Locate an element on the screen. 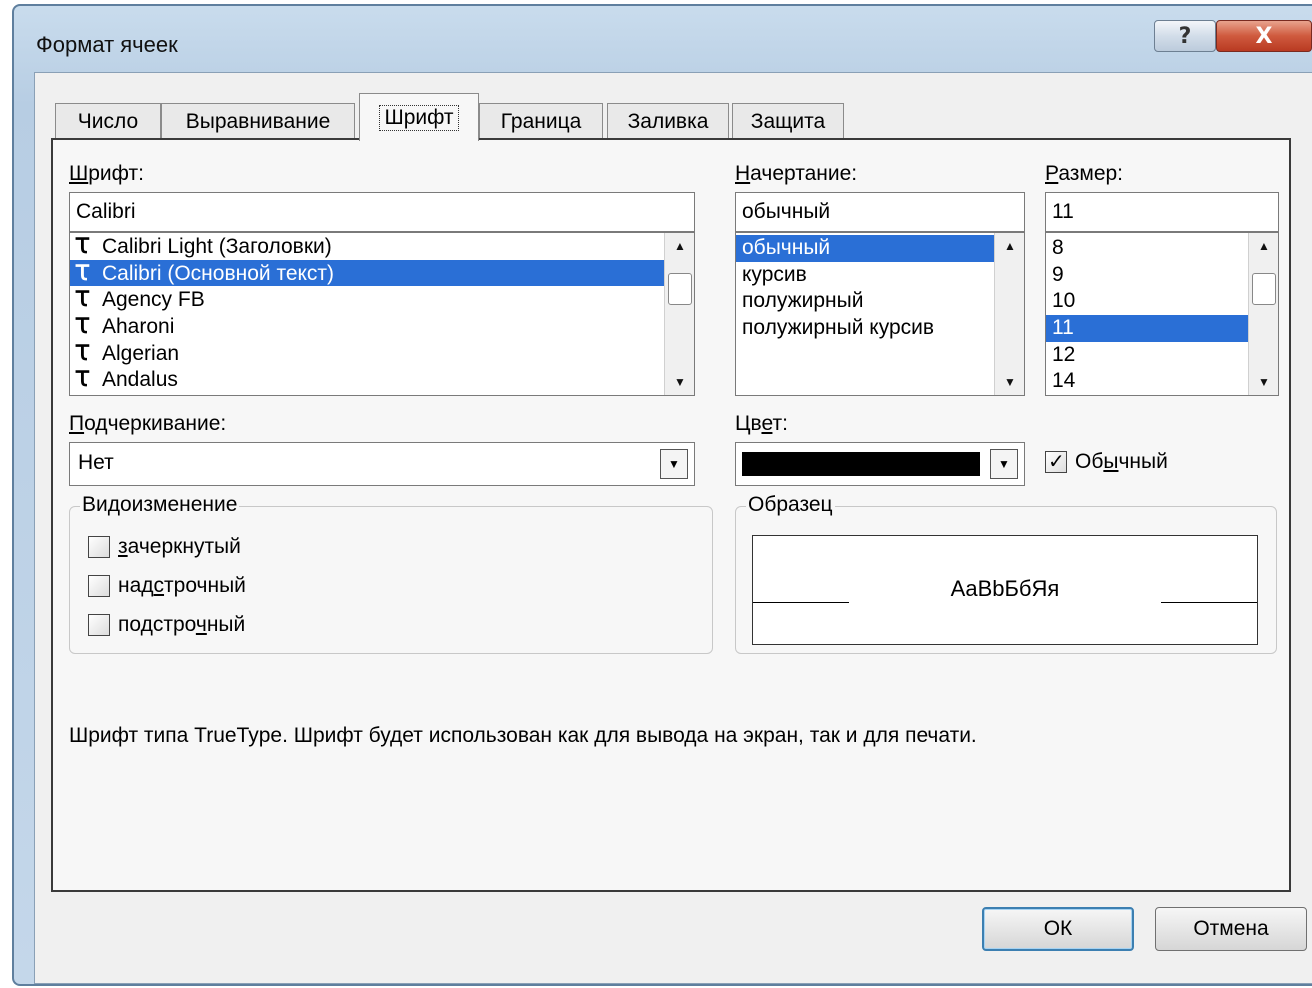  tab-protection: Защита is located at coordinates (788, 121).